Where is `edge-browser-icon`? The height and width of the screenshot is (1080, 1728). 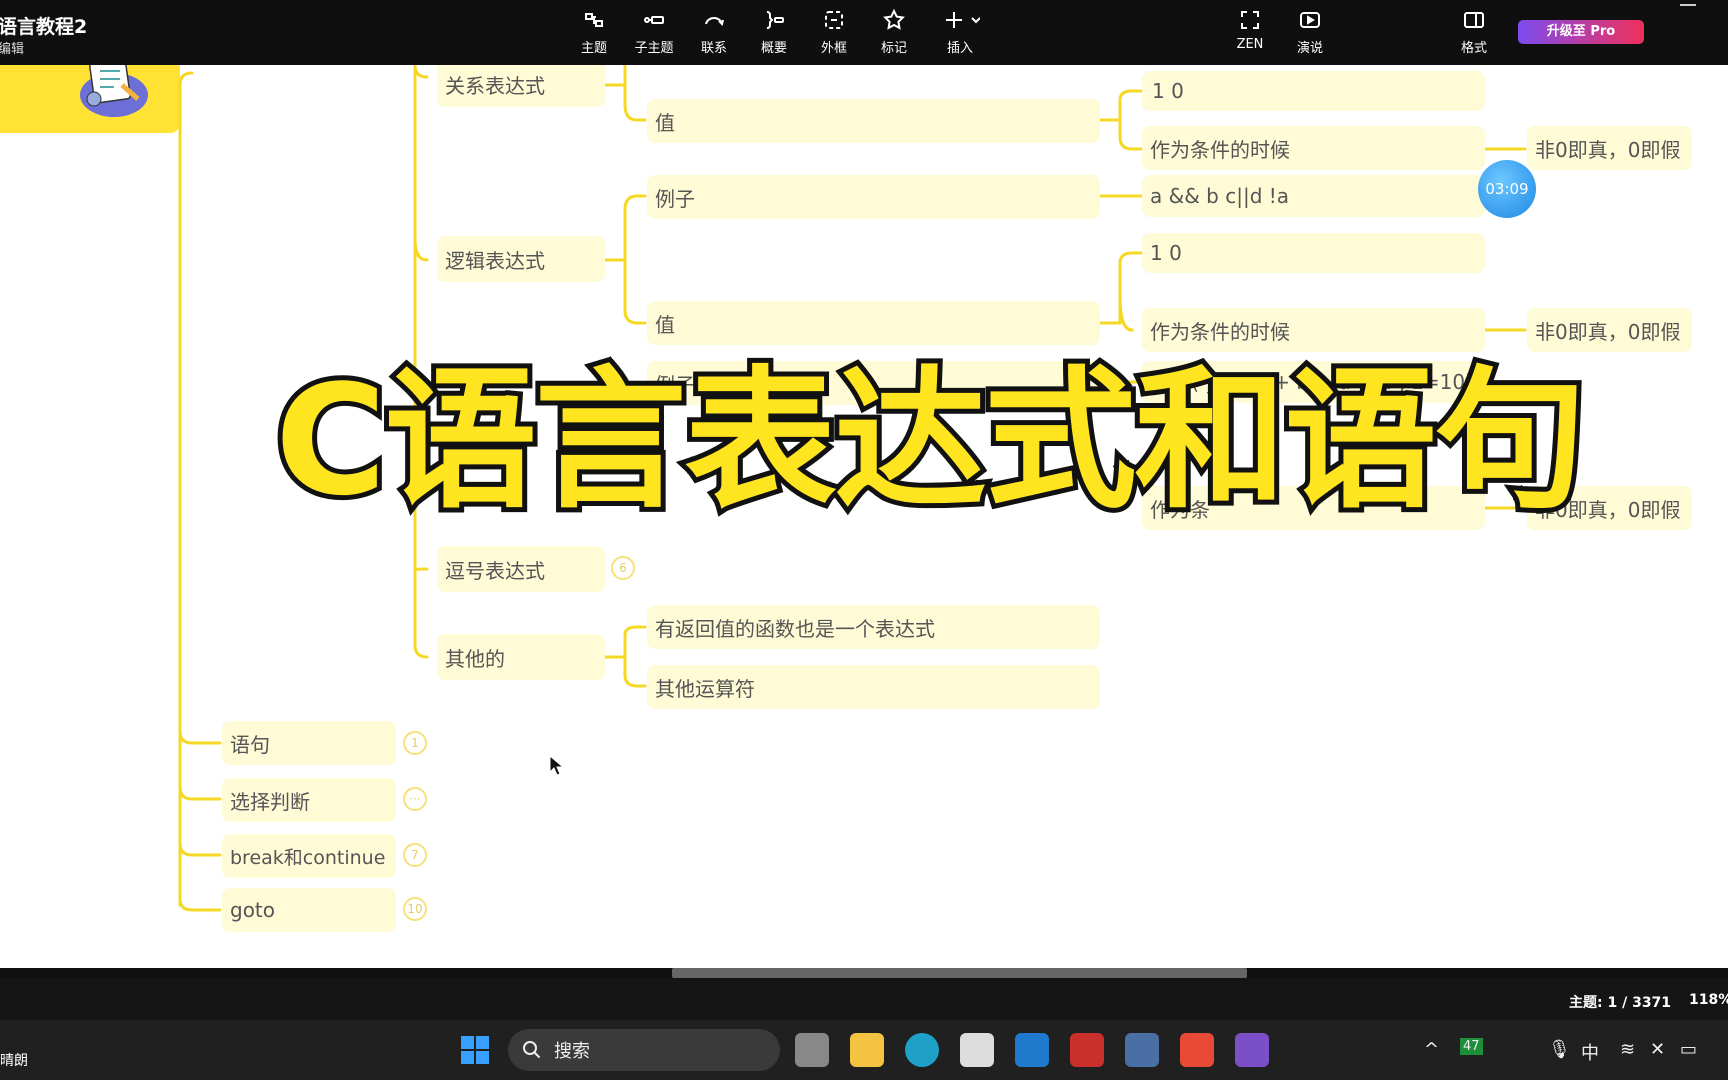
edge-browser-icon is located at coordinates (922, 1050).